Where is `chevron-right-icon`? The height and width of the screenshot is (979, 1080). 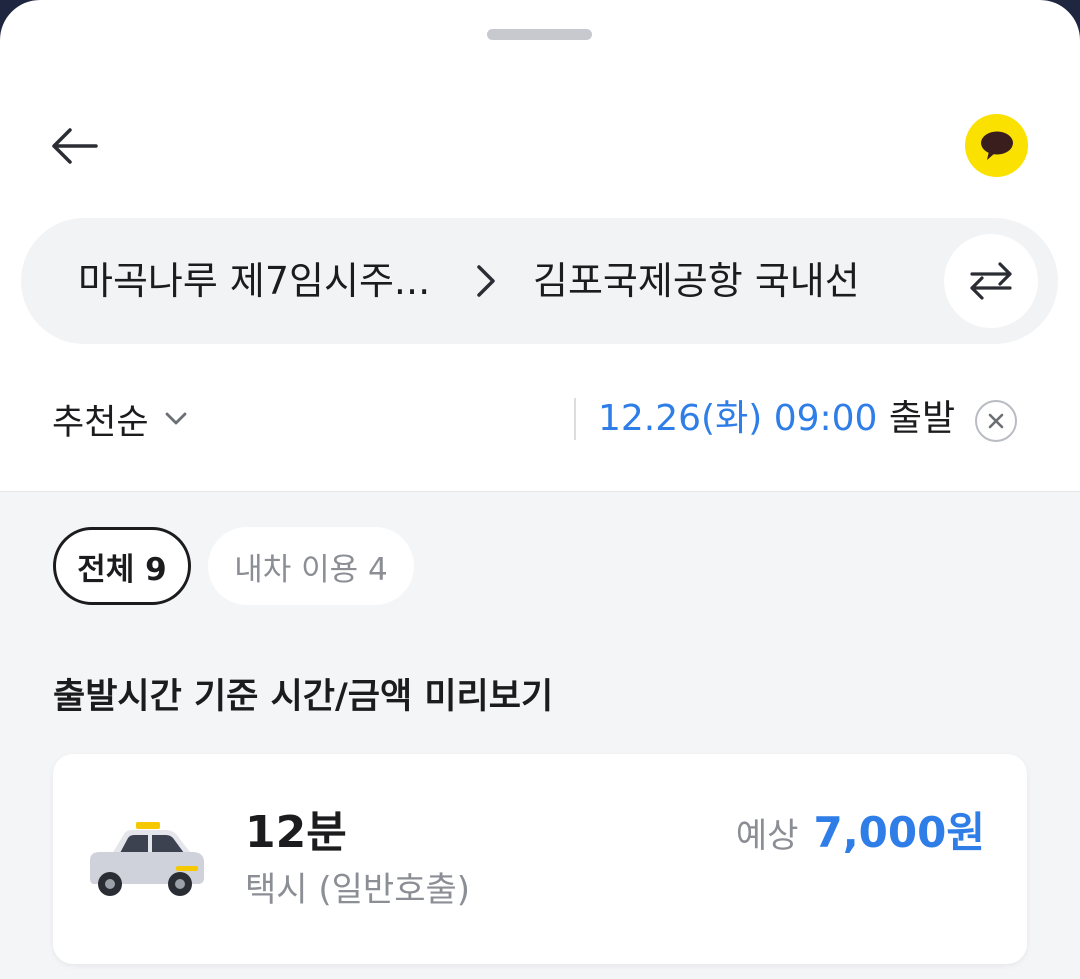
chevron-right-icon is located at coordinates (486, 281).